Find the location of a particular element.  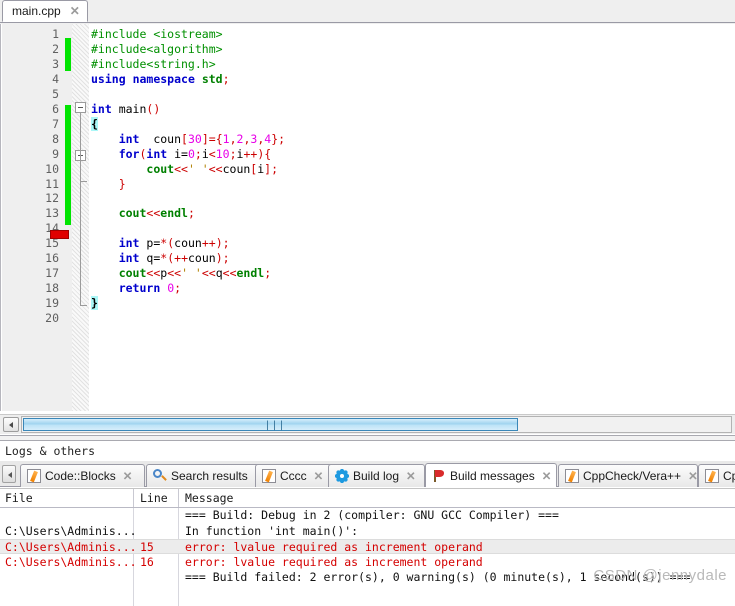

panel-splitter is located at coordinates (367, 438).